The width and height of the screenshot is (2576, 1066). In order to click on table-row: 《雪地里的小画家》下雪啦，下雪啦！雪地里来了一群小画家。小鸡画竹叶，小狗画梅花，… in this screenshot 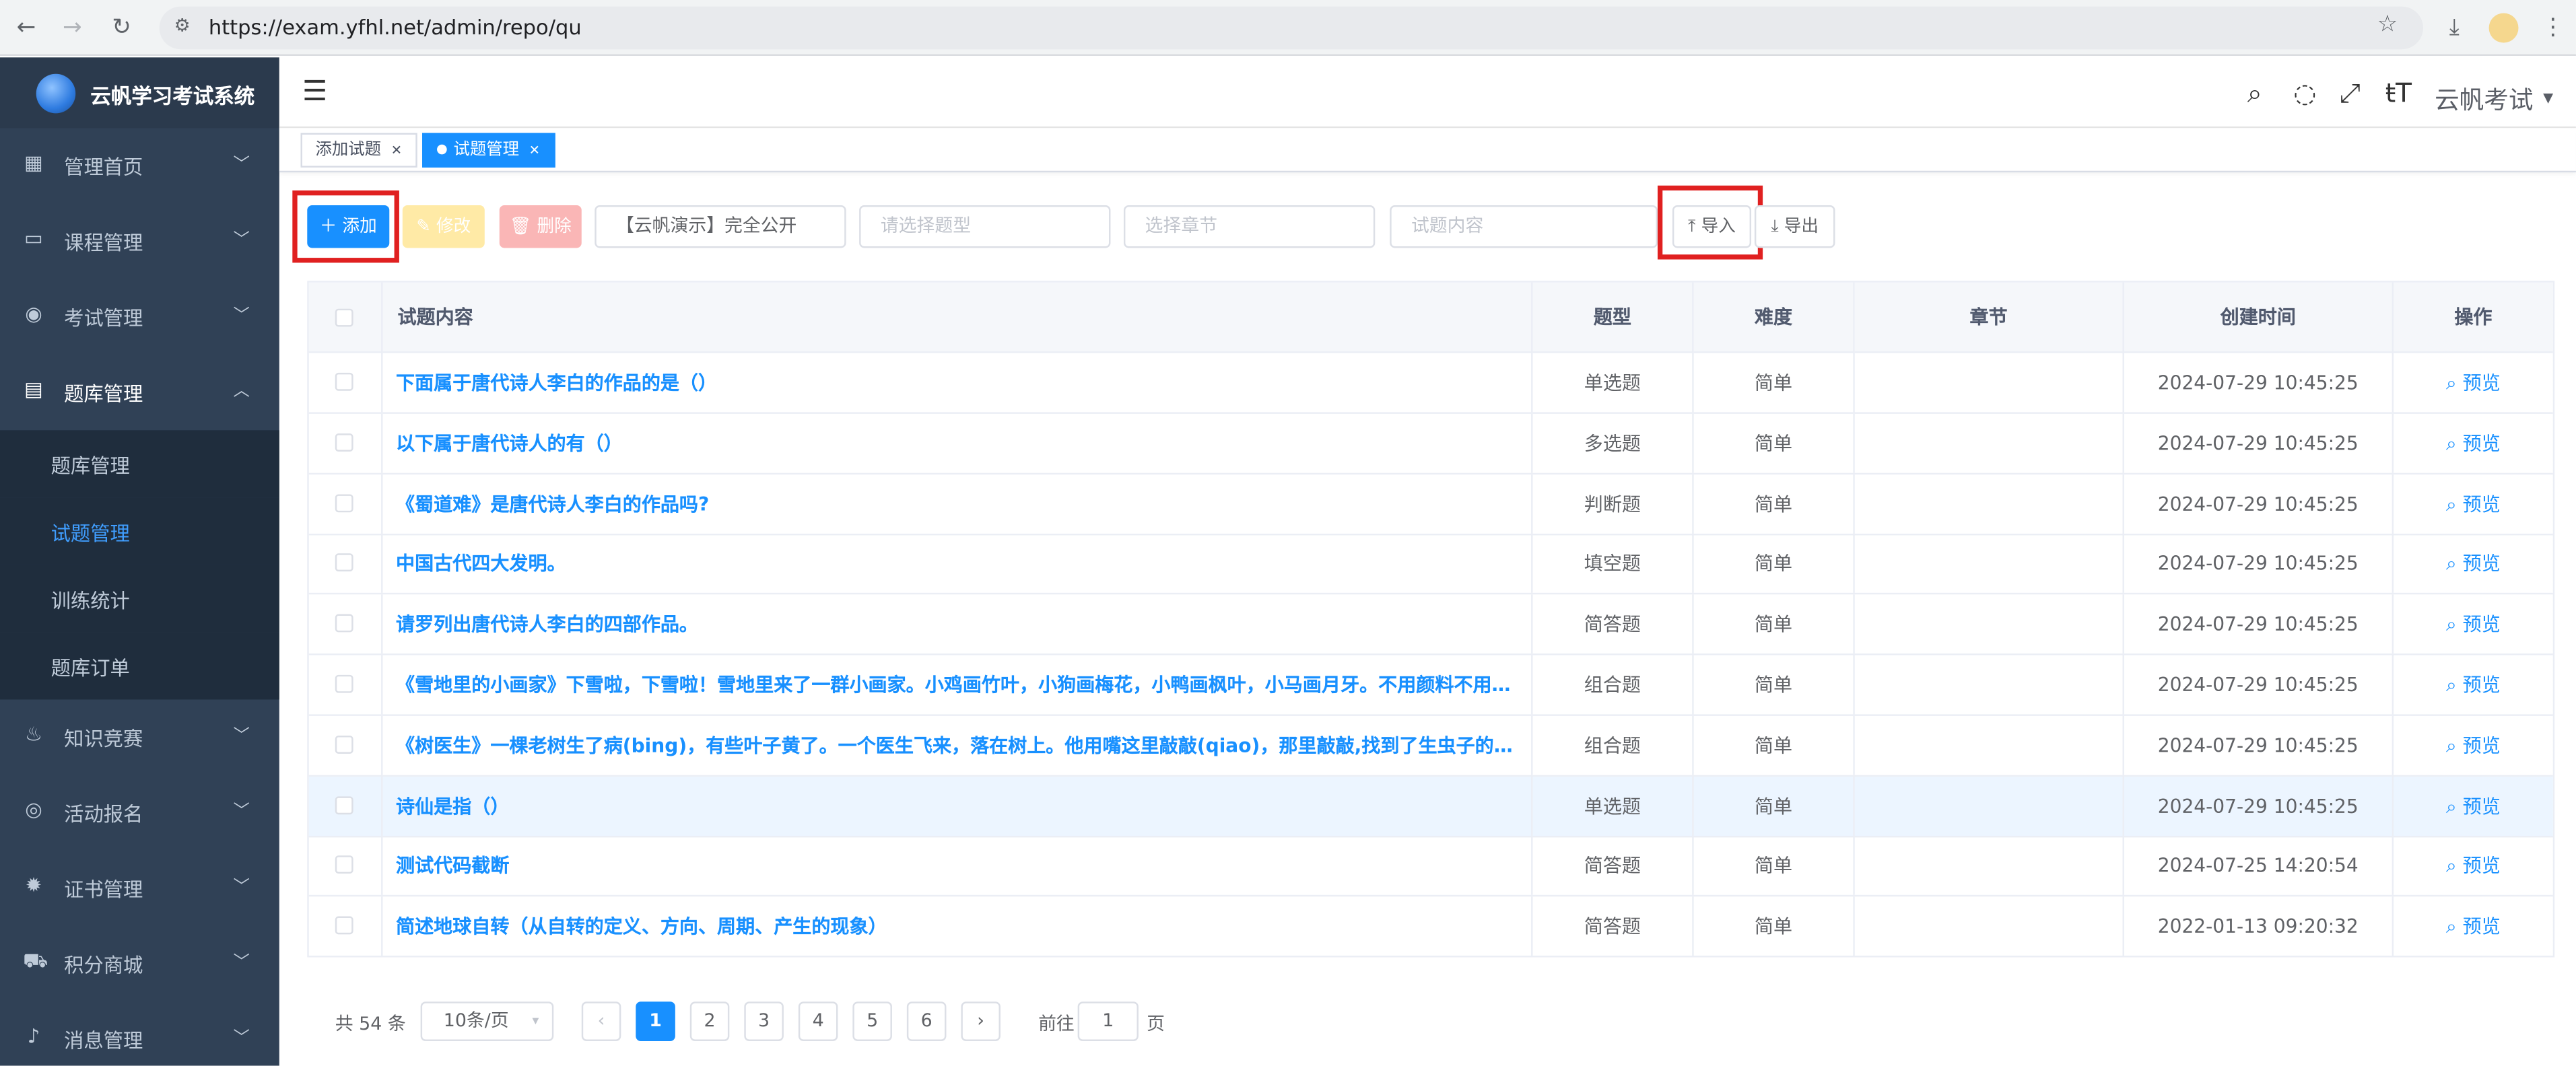, I will do `click(1430, 685)`.